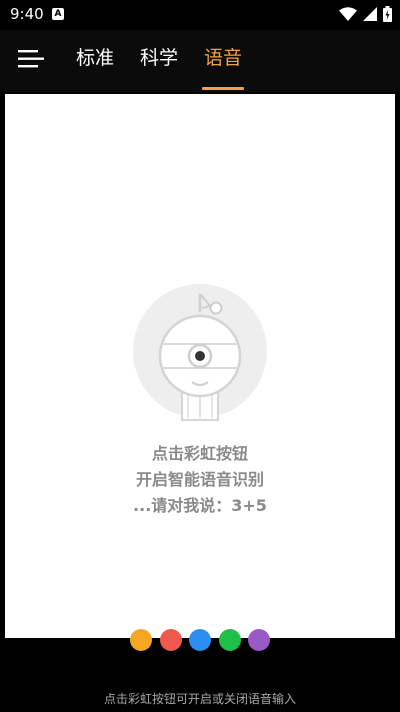 The image size is (400, 712). Describe the element at coordinates (141, 640) in the screenshot. I see `rainbow-dot-orange` at that location.